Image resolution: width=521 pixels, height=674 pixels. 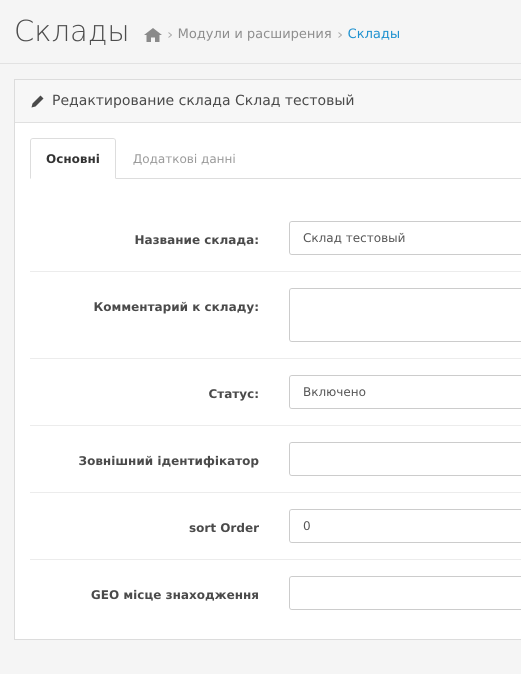 I want to click on select-field: Включено, so click(x=405, y=392).